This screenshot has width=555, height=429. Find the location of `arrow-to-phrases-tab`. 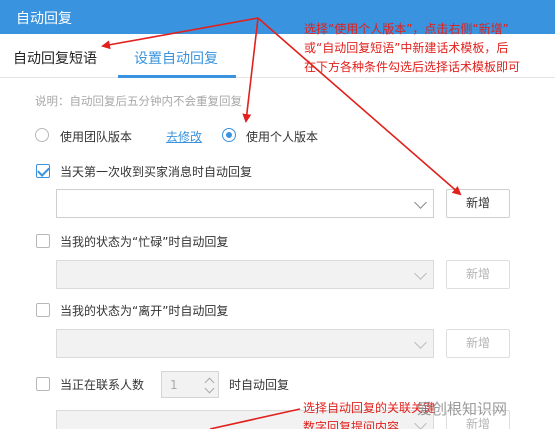

arrow-to-phrases-tab is located at coordinates (180, 33).